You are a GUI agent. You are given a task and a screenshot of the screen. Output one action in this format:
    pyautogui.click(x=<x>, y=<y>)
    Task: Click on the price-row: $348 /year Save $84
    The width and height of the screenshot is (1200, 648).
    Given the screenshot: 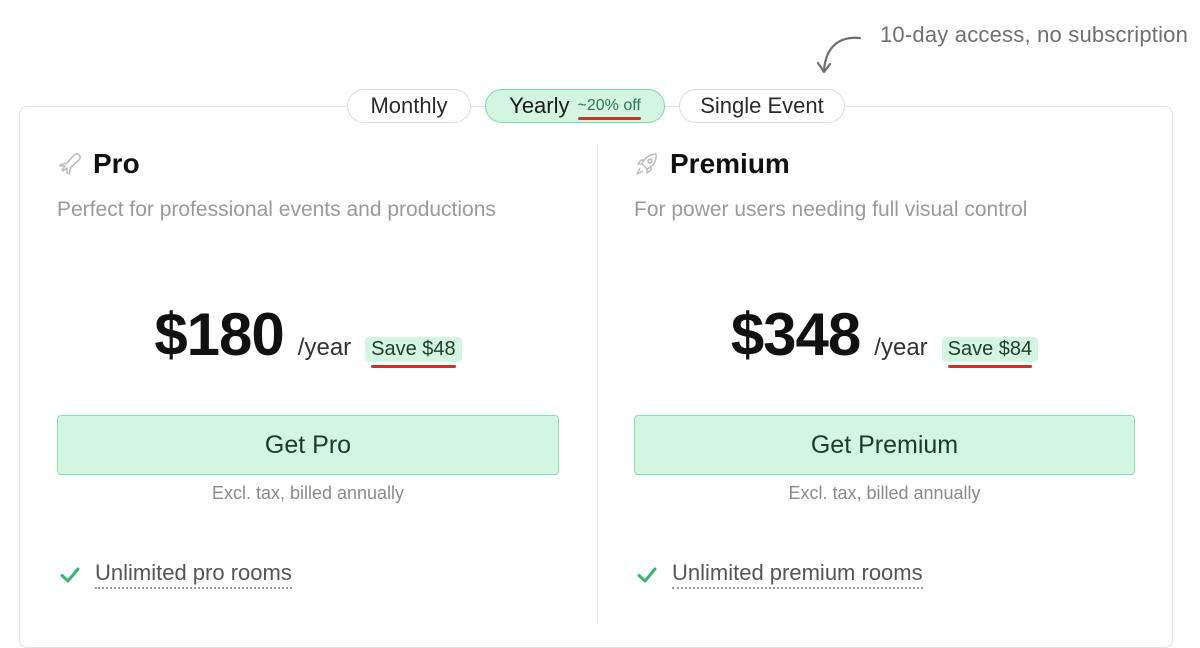 What is the action you would take?
    pyautogui.click(x=884, y=334)
    